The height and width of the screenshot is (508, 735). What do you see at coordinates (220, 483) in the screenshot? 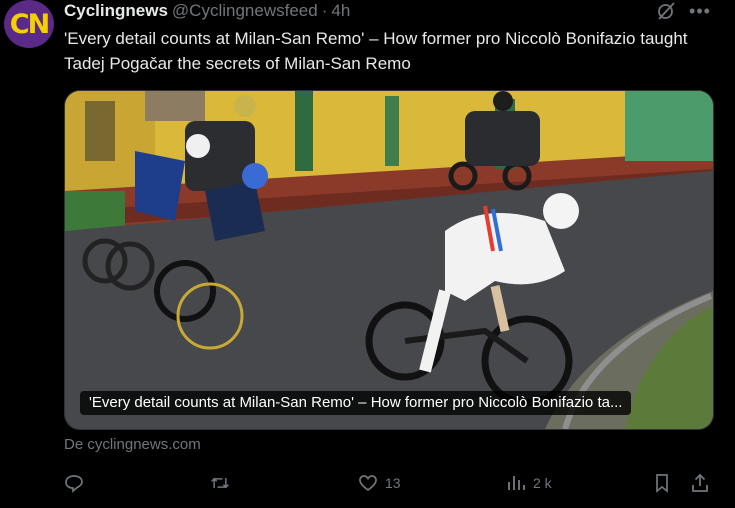
I see `repost-icon` at bounding box center [220, 483].